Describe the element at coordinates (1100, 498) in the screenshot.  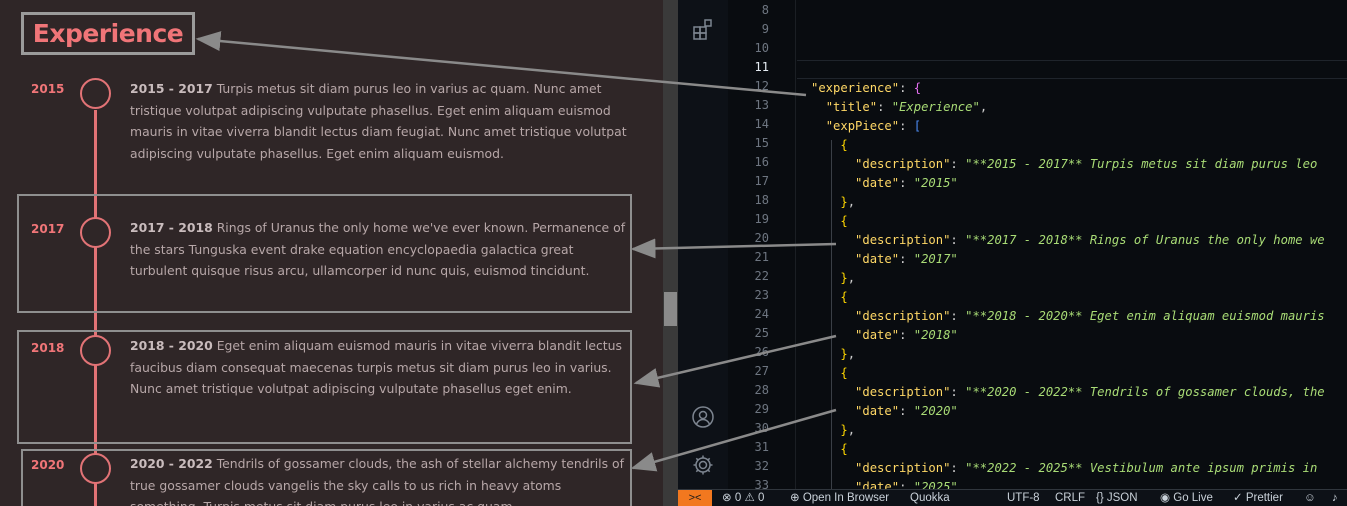
I see `braces-icon: {}` at that location.